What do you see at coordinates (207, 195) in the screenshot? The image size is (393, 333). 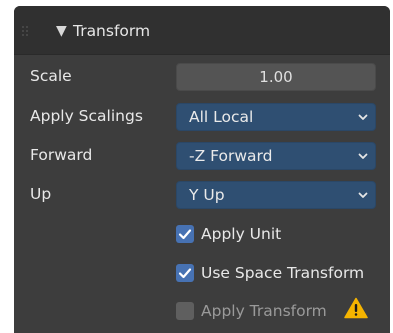 I see `up-value: Y Up` at bounding box center [207, 195].